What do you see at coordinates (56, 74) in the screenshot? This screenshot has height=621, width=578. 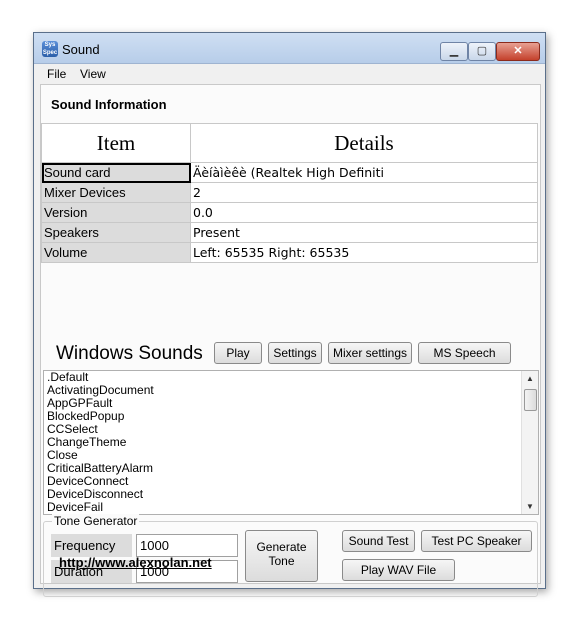 I see `menu-file: File` at bounding box center [56, 74].